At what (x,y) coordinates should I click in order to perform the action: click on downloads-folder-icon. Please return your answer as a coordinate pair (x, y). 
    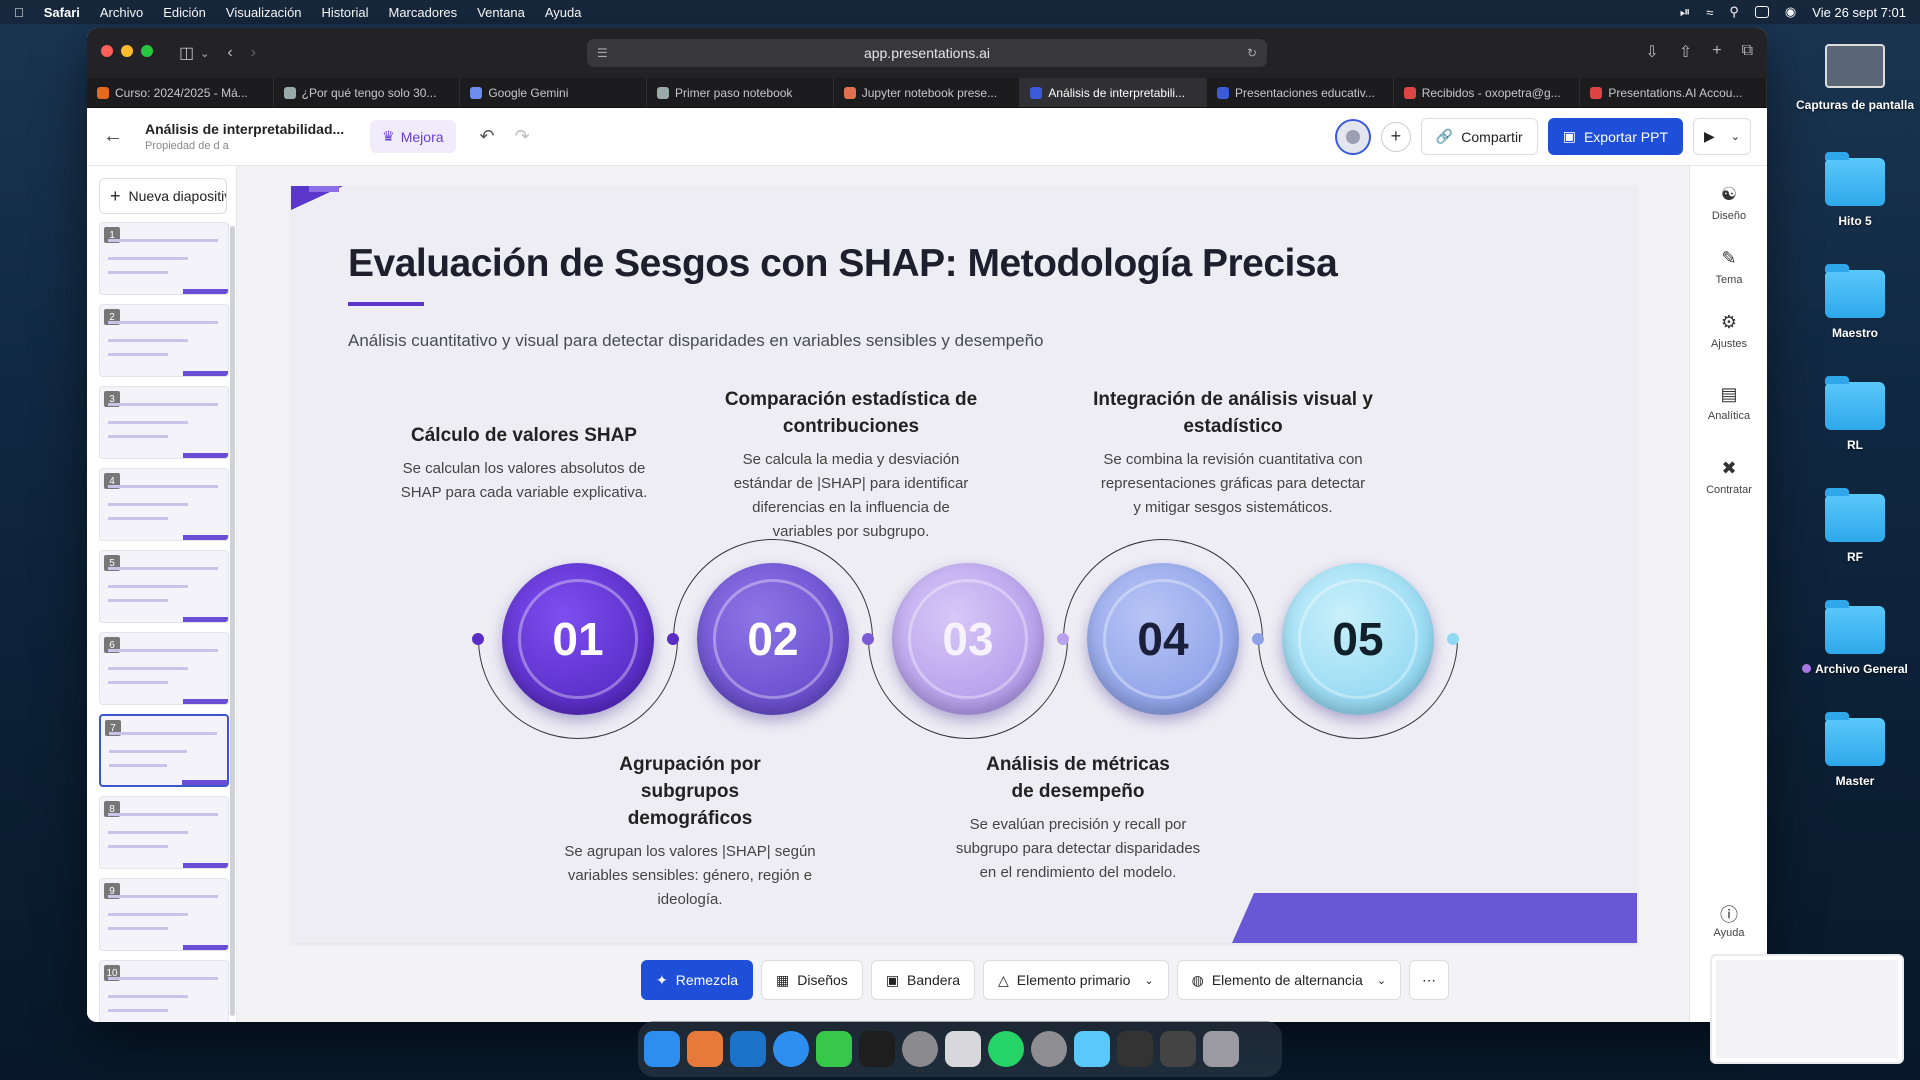
    Looking at the image, I should click on (1092, 1049).